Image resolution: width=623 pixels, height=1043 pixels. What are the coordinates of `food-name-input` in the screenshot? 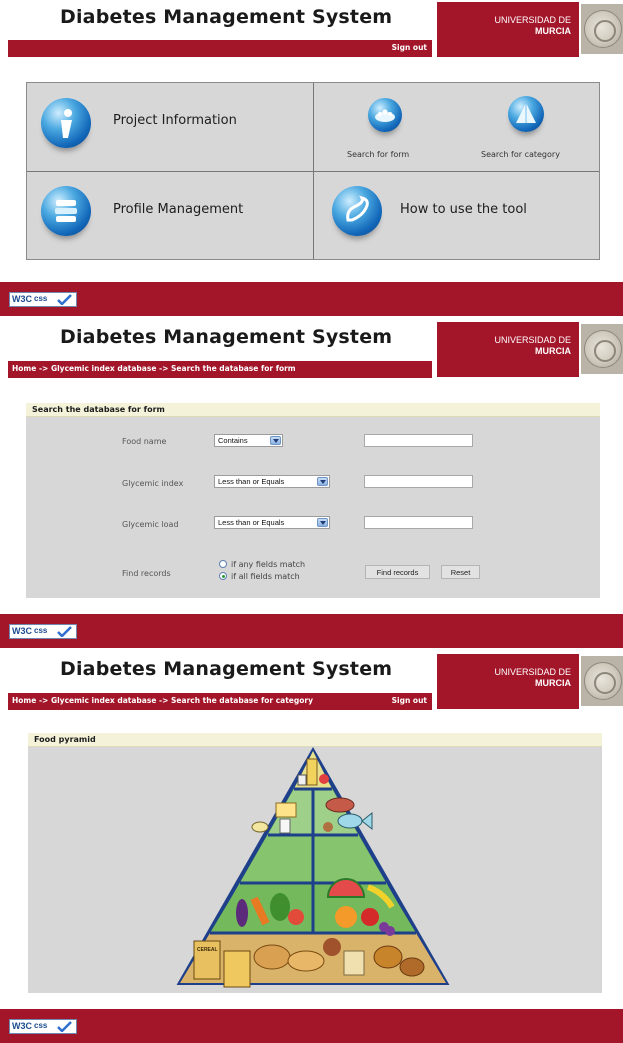 It's located at (418, 440).